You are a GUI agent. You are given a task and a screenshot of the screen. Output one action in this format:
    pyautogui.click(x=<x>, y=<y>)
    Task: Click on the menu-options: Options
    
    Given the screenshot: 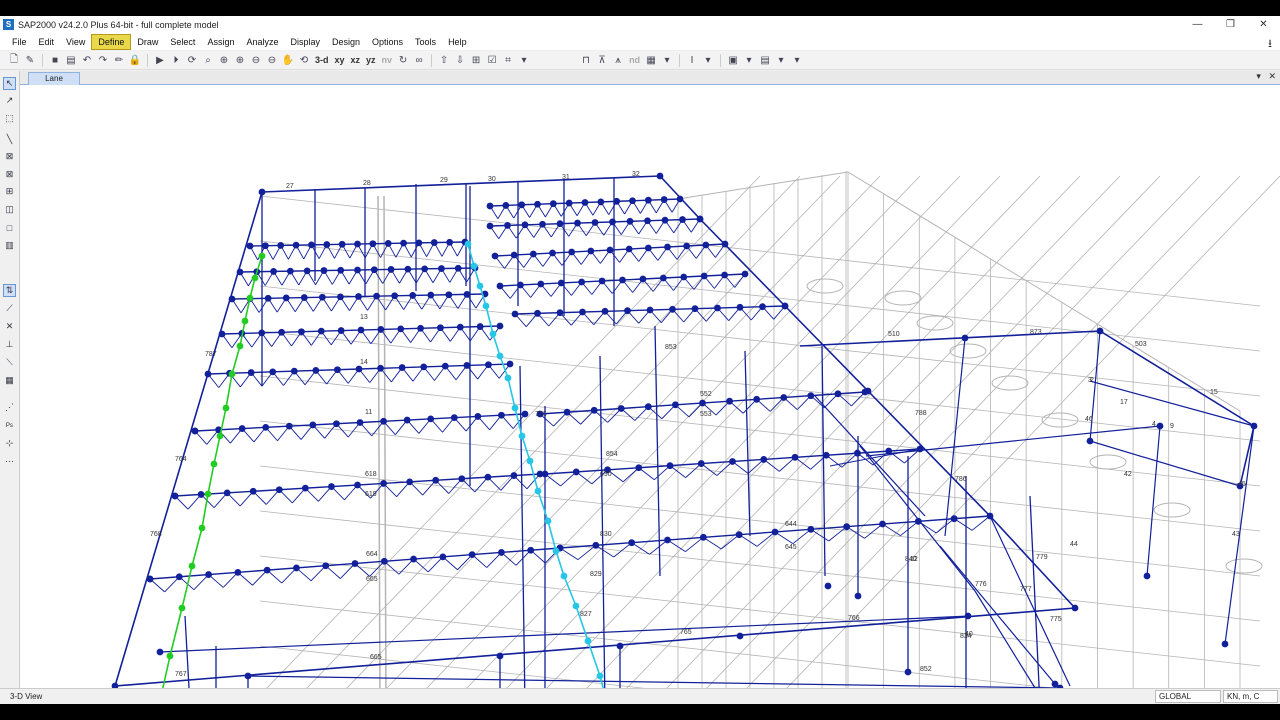 What is the action you would take?
    pyautogui.click(x=387, y=42)
    